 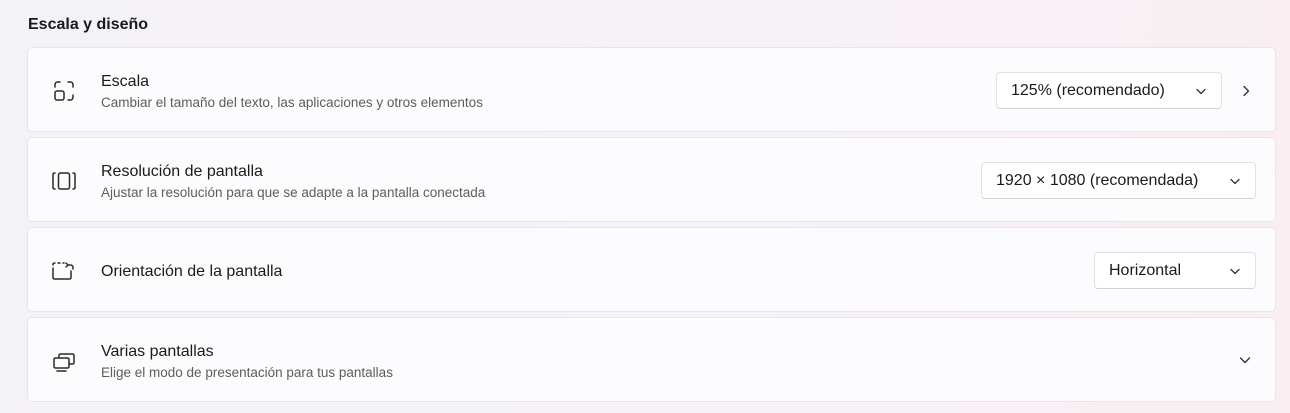 I want to click on resolution-title: Resolución de pantalla, so click(x=182, y=171).